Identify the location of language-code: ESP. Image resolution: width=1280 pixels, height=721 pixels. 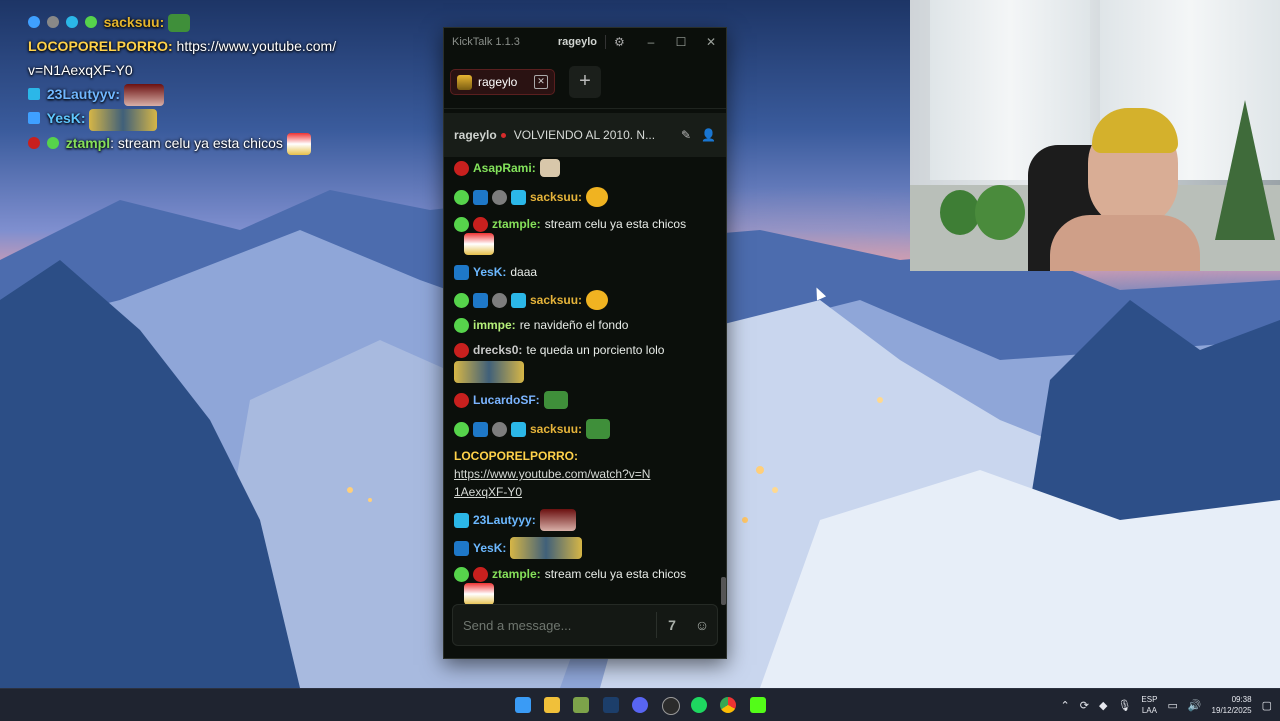
(1149, 699).